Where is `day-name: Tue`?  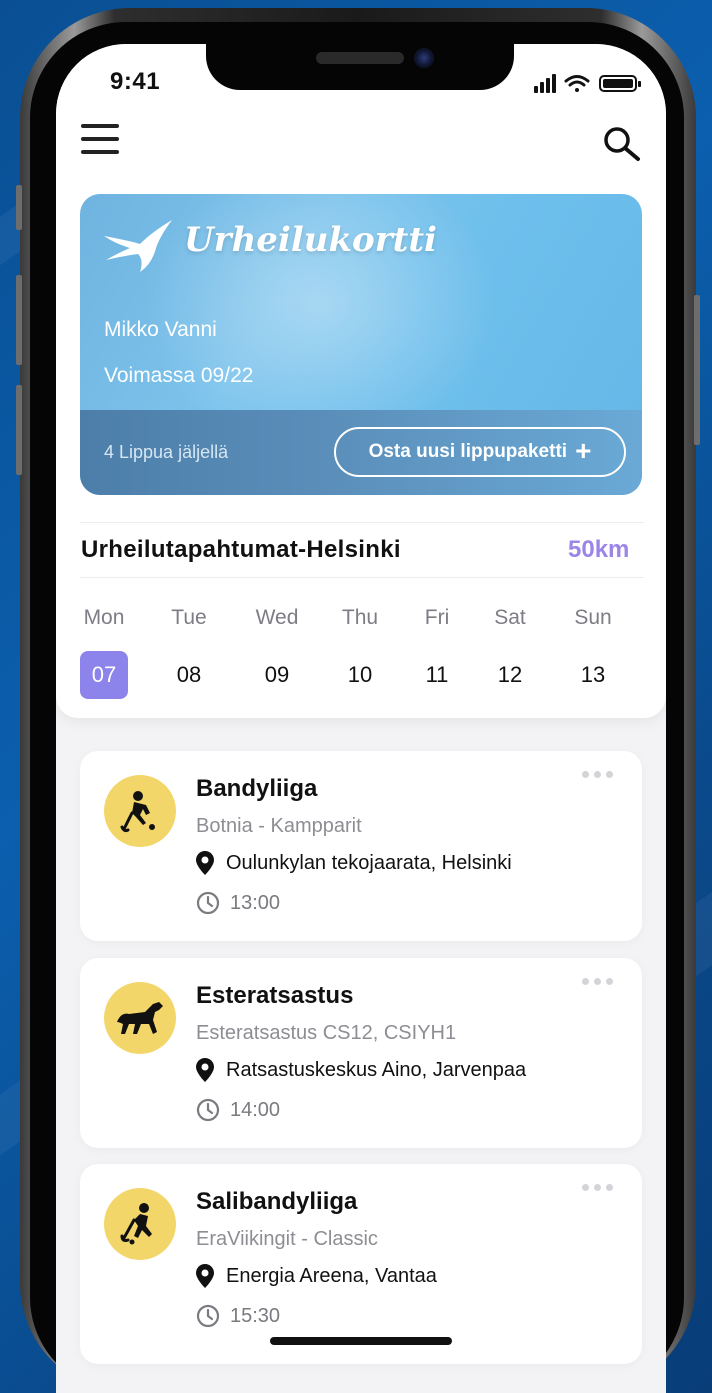 day-name: Tue is located at coordinates (189, 617).